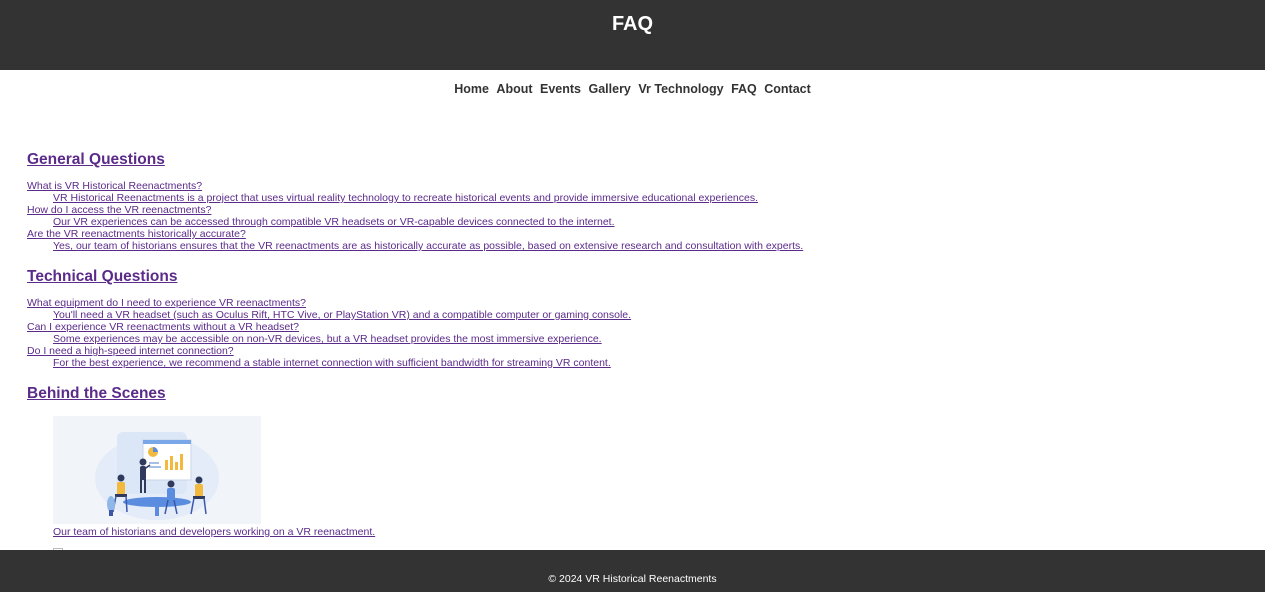 The height and width of the screenshot is (592, 1265). What do you see at coordinates (96, 160) in the screenshot?
I see `section-title-general: General Questions` at bounding box center [96, 160].